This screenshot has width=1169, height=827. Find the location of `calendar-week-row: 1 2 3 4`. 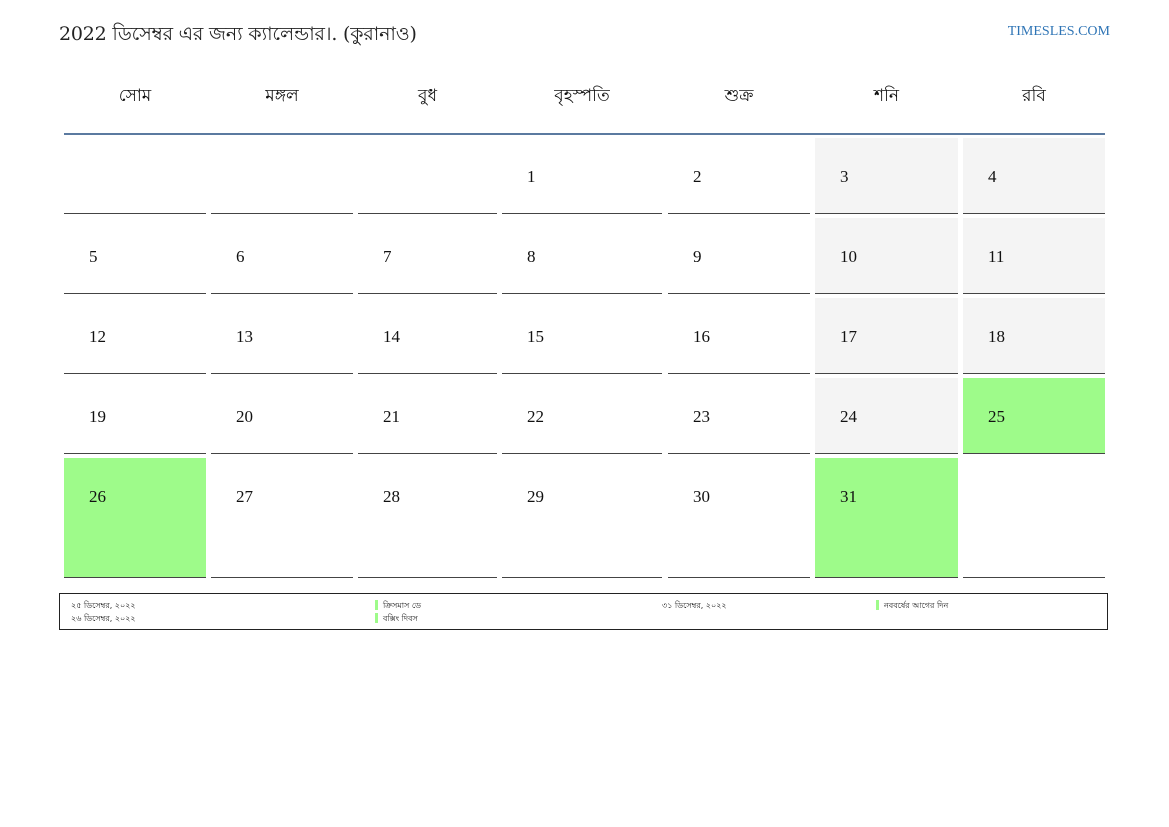

calendar-week-row: 1 2 3 4 is located at coordinates (584, 176).